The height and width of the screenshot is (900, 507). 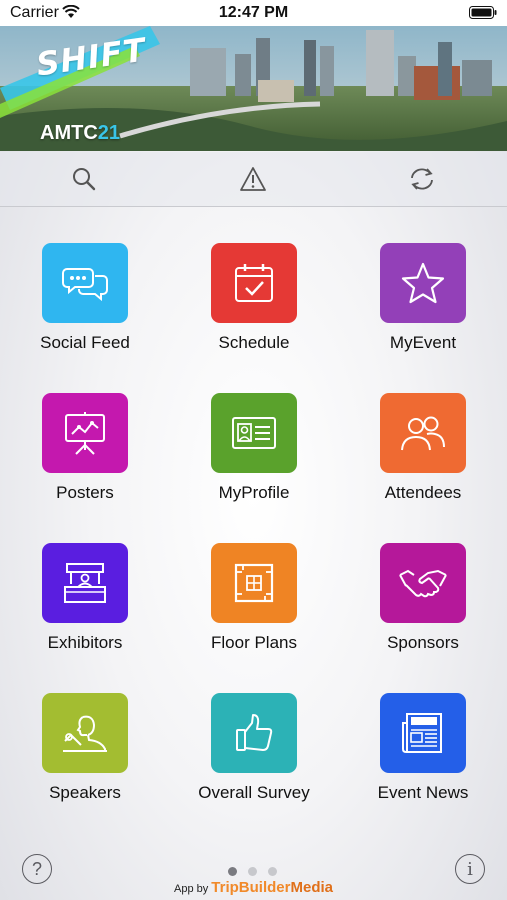 I want to click on page-indicator, so click(x=252, y=871).